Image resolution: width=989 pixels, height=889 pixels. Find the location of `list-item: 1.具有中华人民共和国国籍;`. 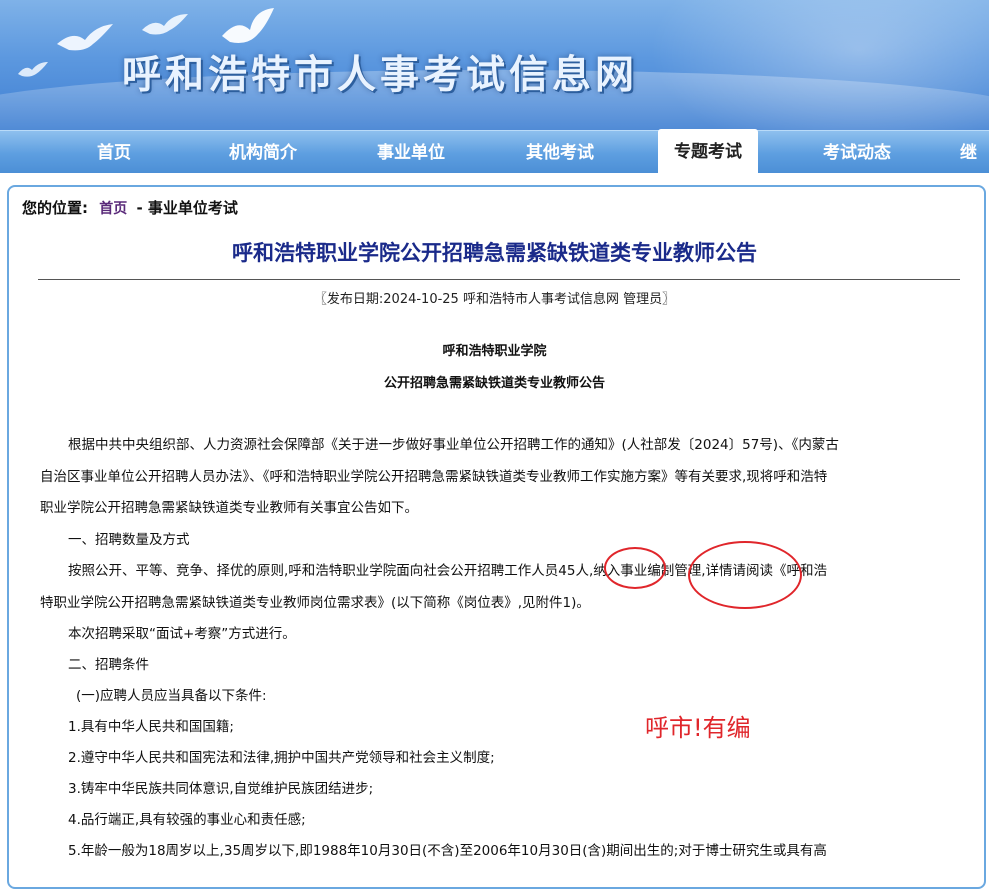

list-item: 1.具有中华人民共和国国籍; is located at coordinates (151, 727).